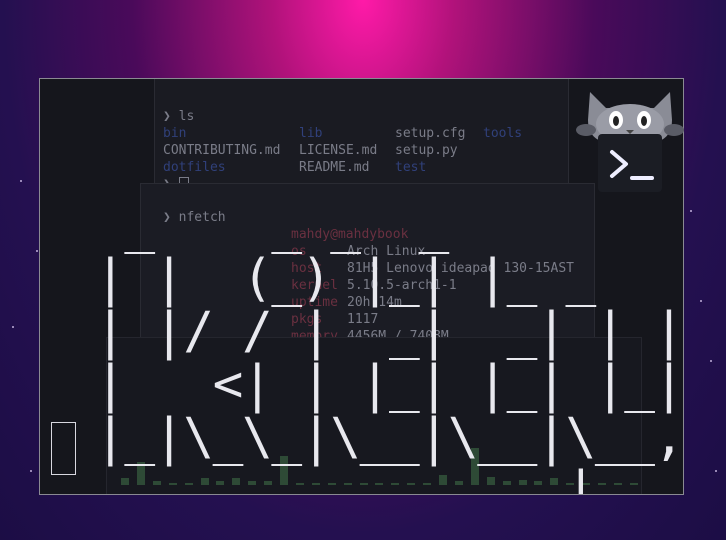 The image size is (726, 540). What do you see at coordinates (630, 141) in the screenshot?
I see `kitty-cat-terminal-icon` at bounding box center [630, 141].